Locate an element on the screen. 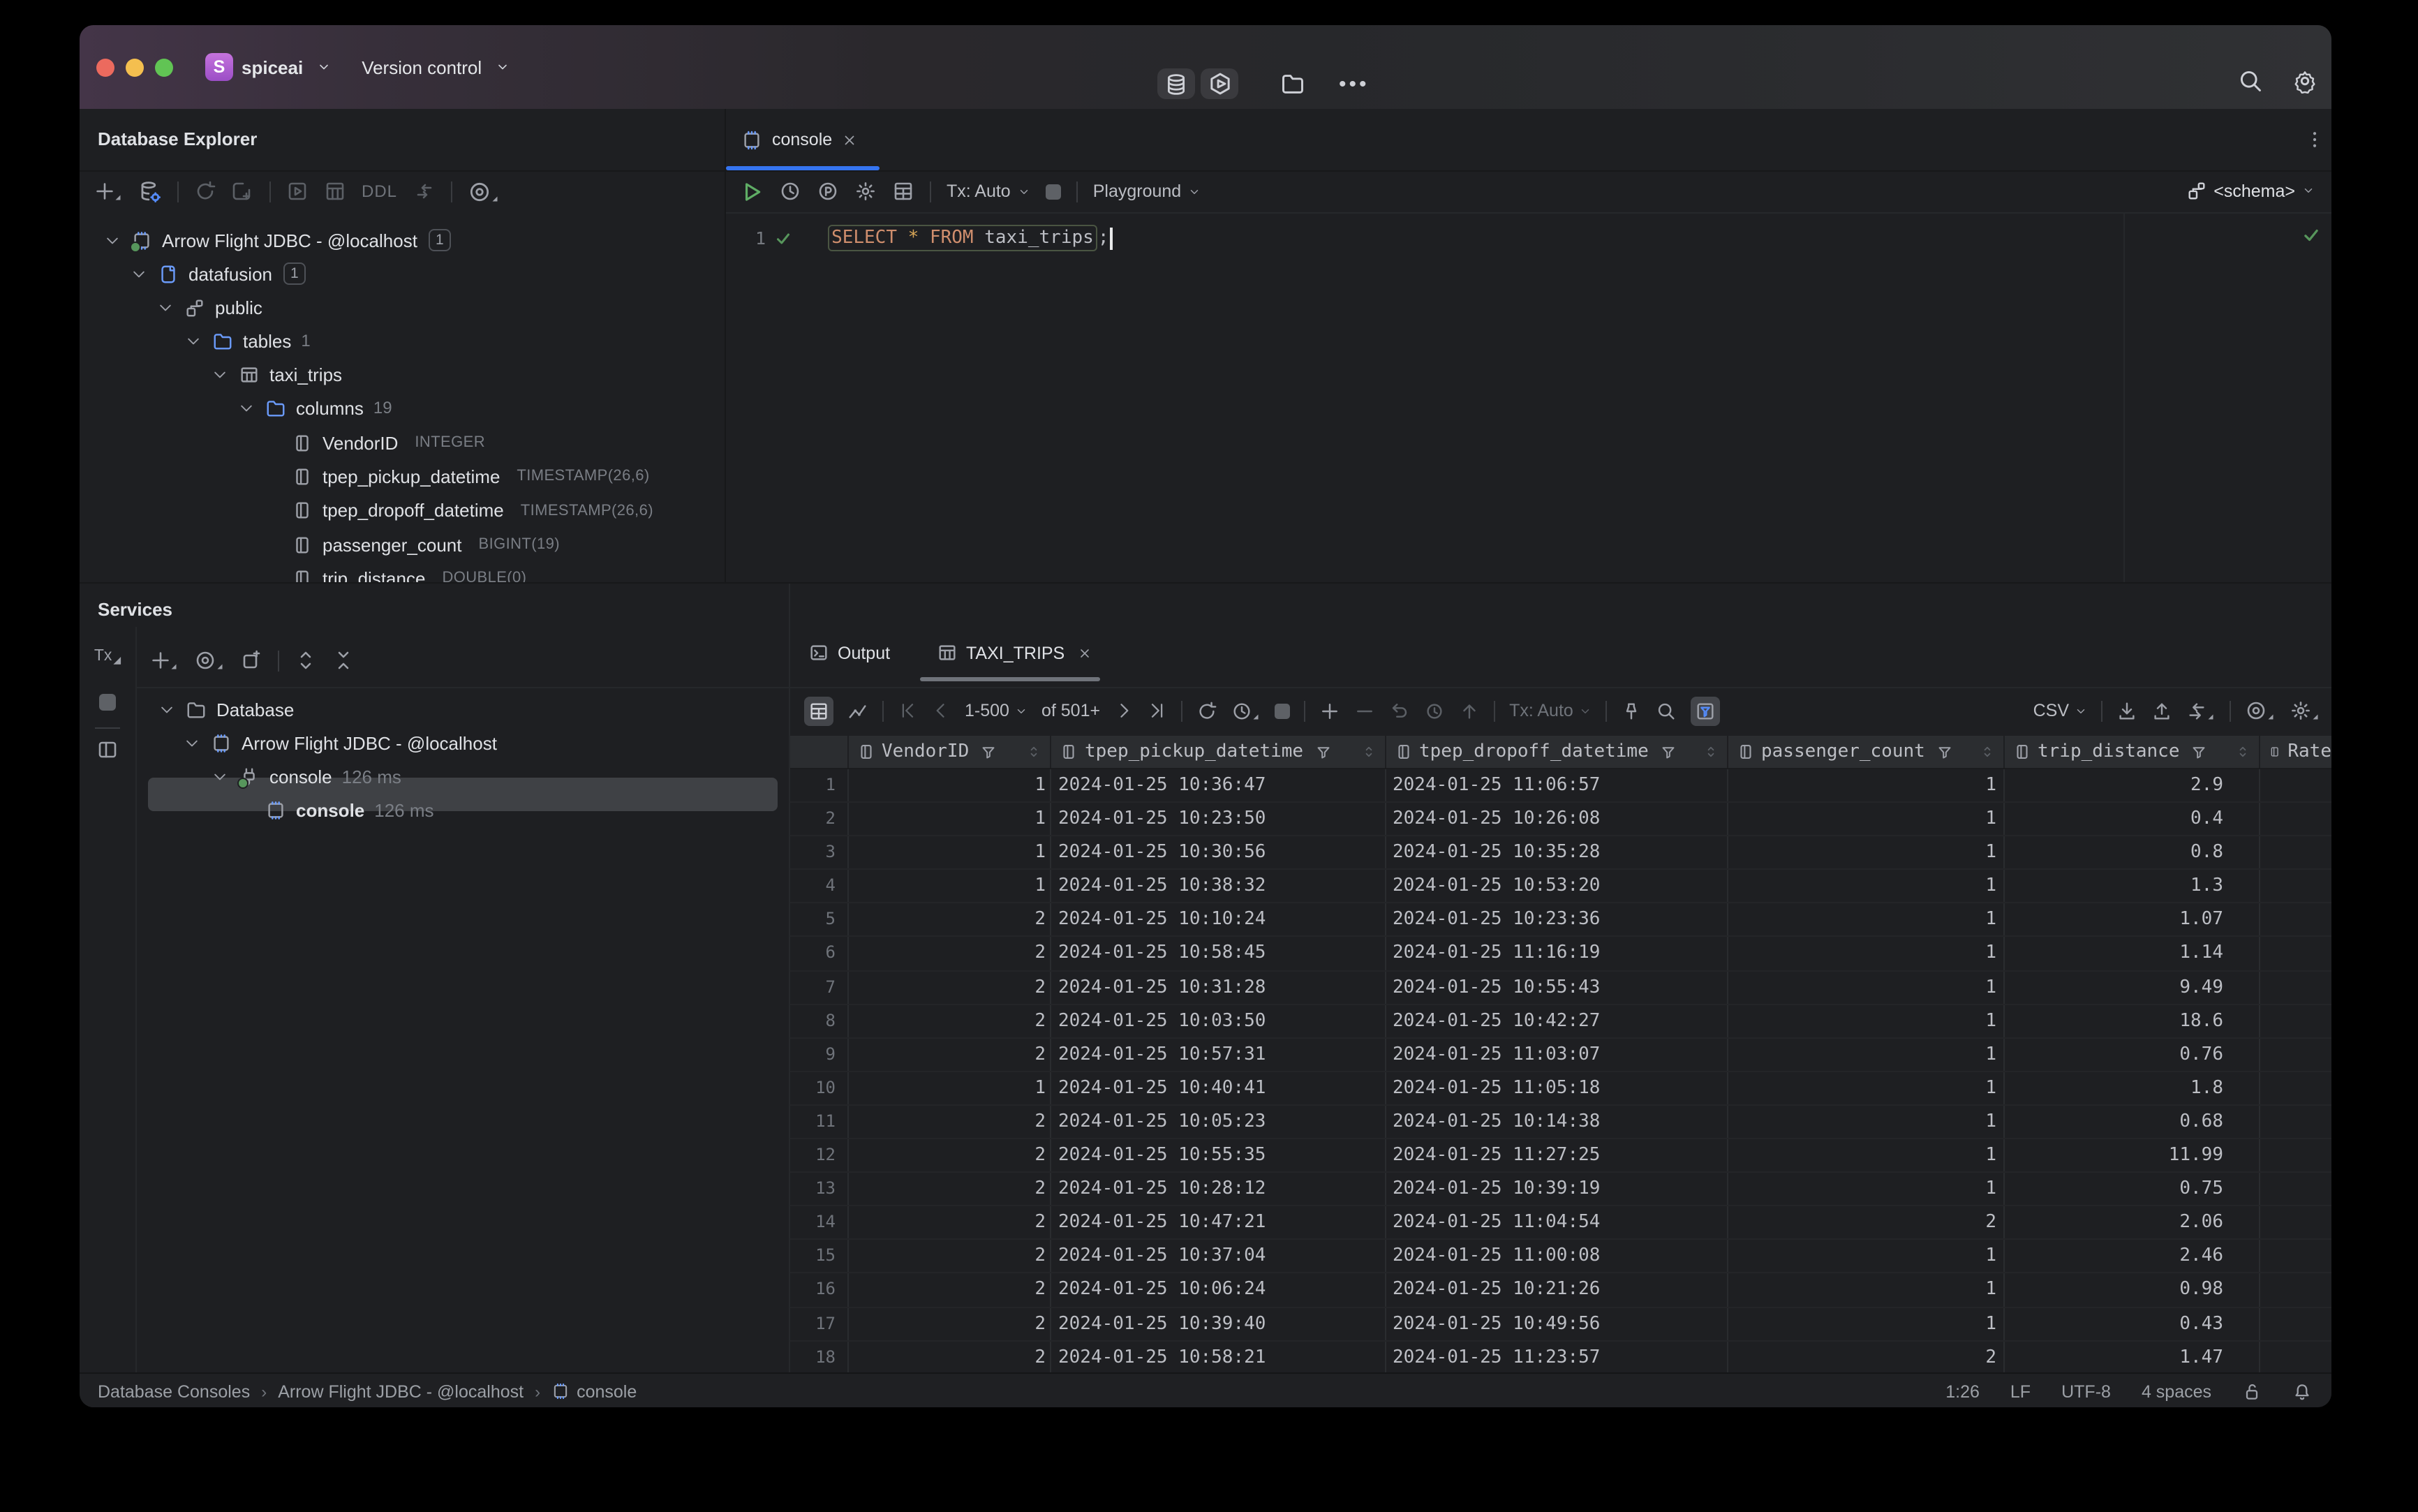 The width and height of the screenshot is (2418, 1512). tx-strip-button: Tx ◢ is located at coordinates (107, 656).